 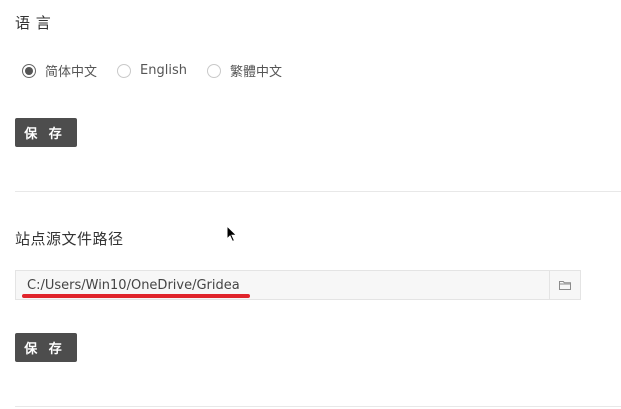 I want to click on radio-label: English, so click(x=163, y=70).